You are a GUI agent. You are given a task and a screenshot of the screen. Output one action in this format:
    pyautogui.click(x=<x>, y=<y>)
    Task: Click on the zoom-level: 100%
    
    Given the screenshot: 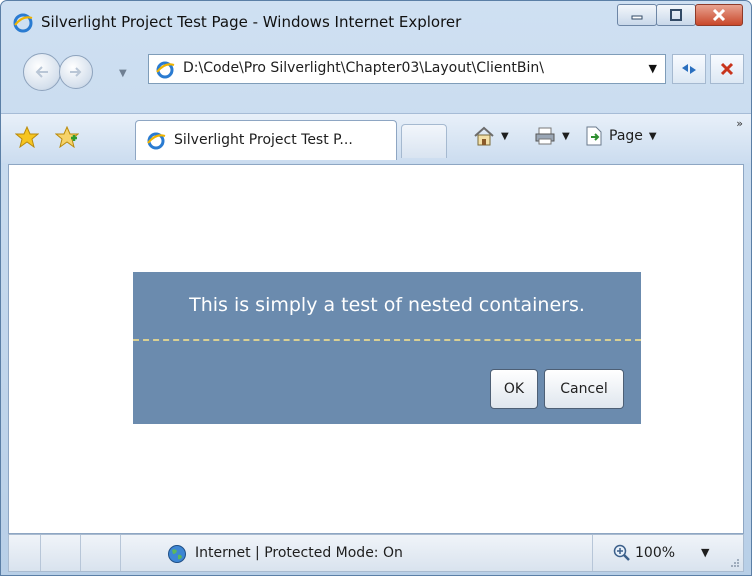 What is the action you would take?
    pyautogui.click(x=655, y=553)
    